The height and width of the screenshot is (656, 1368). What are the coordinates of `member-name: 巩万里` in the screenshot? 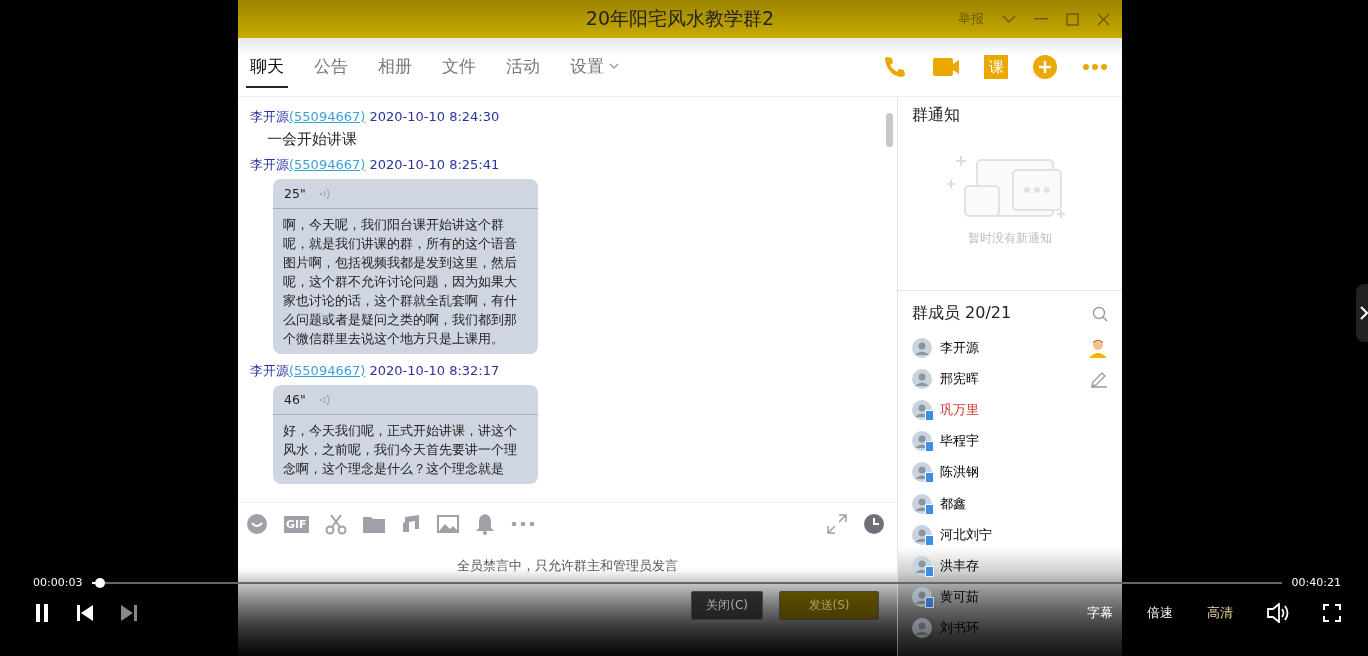 It's located at (959, 410).